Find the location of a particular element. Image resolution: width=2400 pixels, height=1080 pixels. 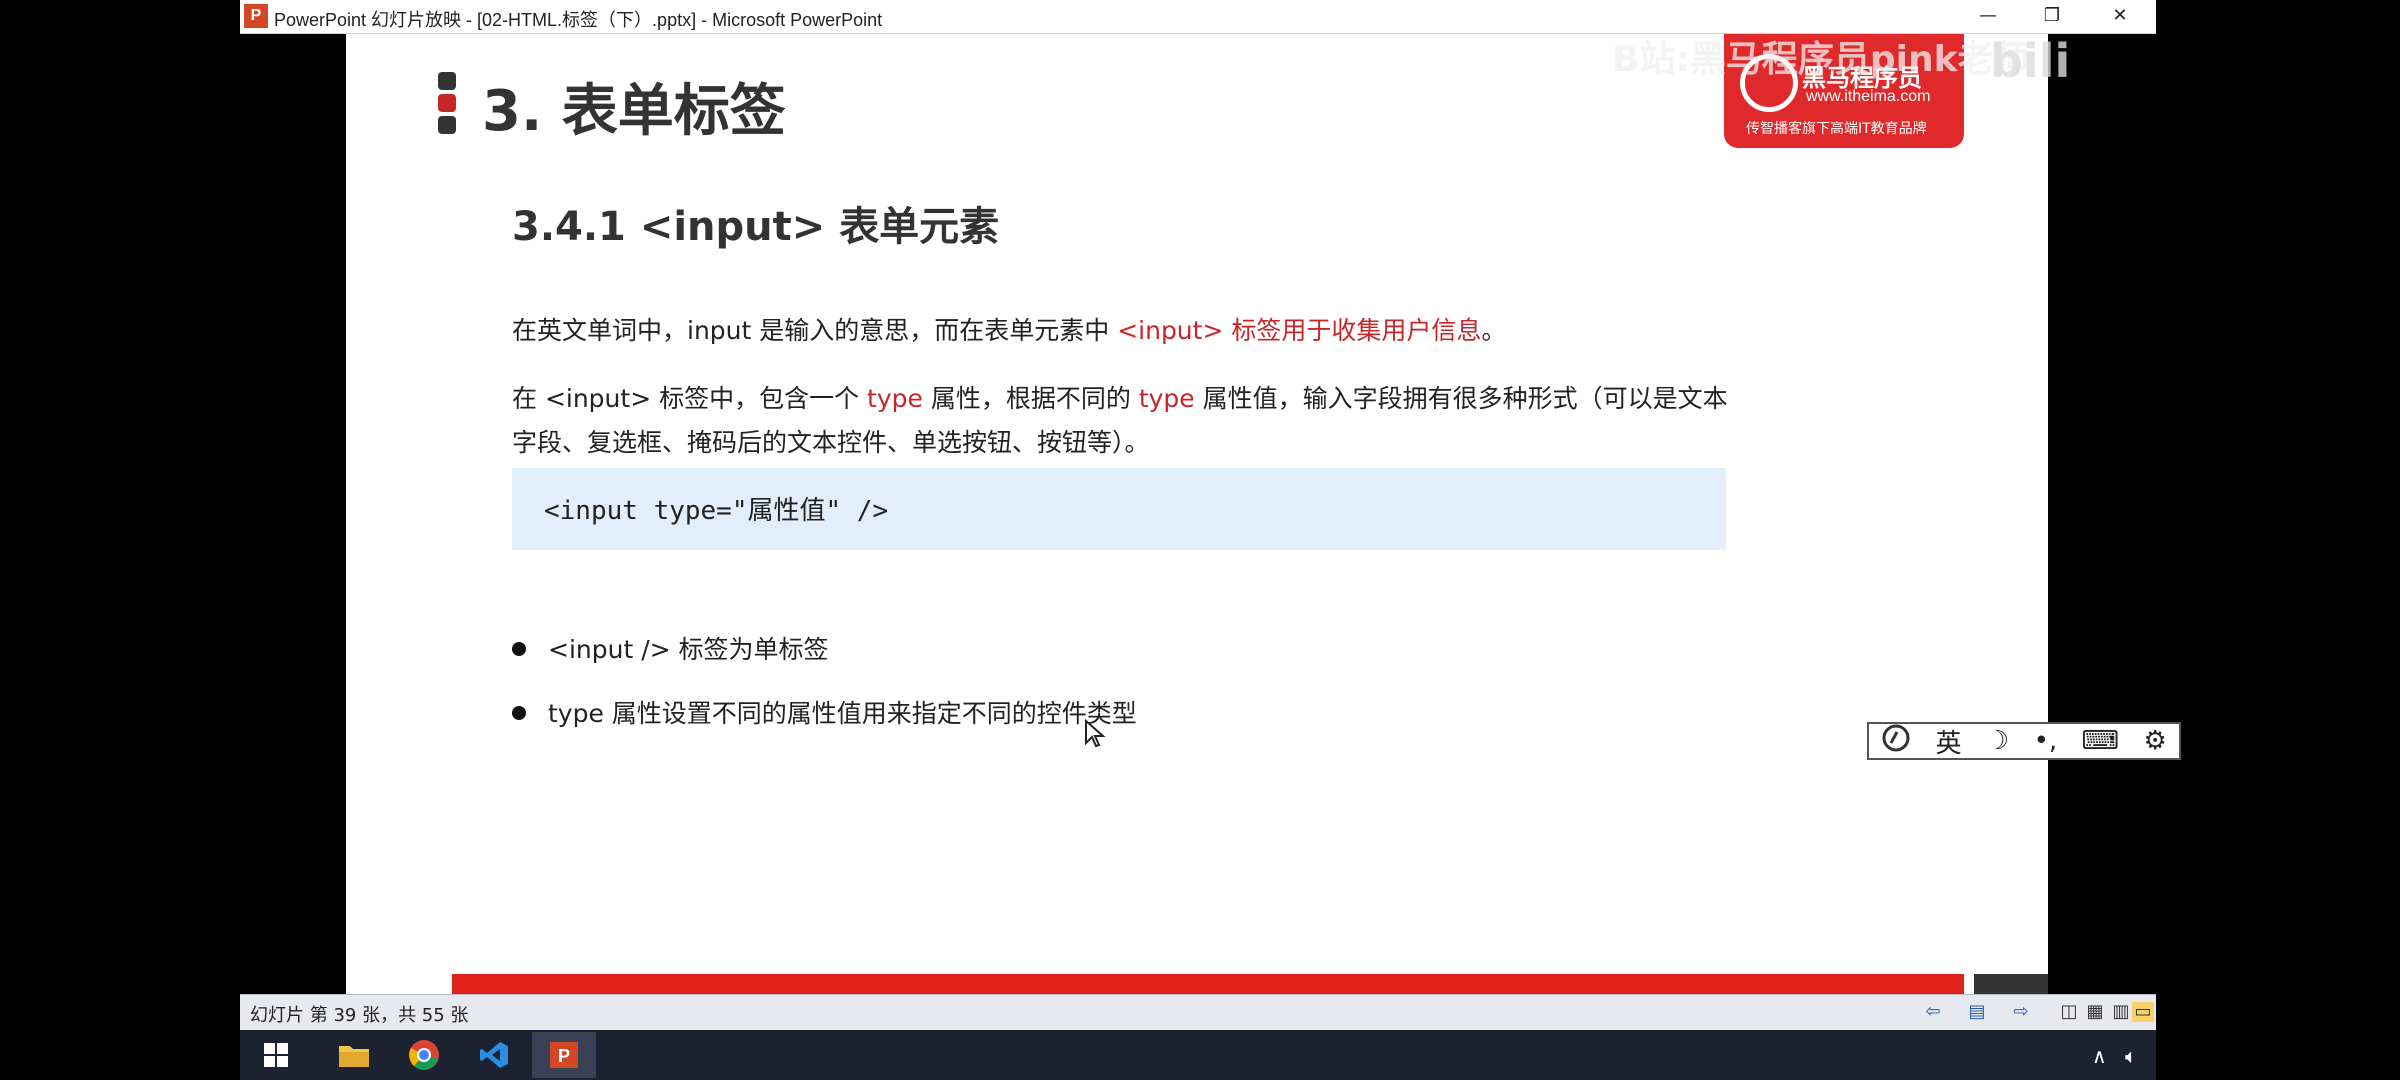

start-button is located at coordinates (276, 1055).